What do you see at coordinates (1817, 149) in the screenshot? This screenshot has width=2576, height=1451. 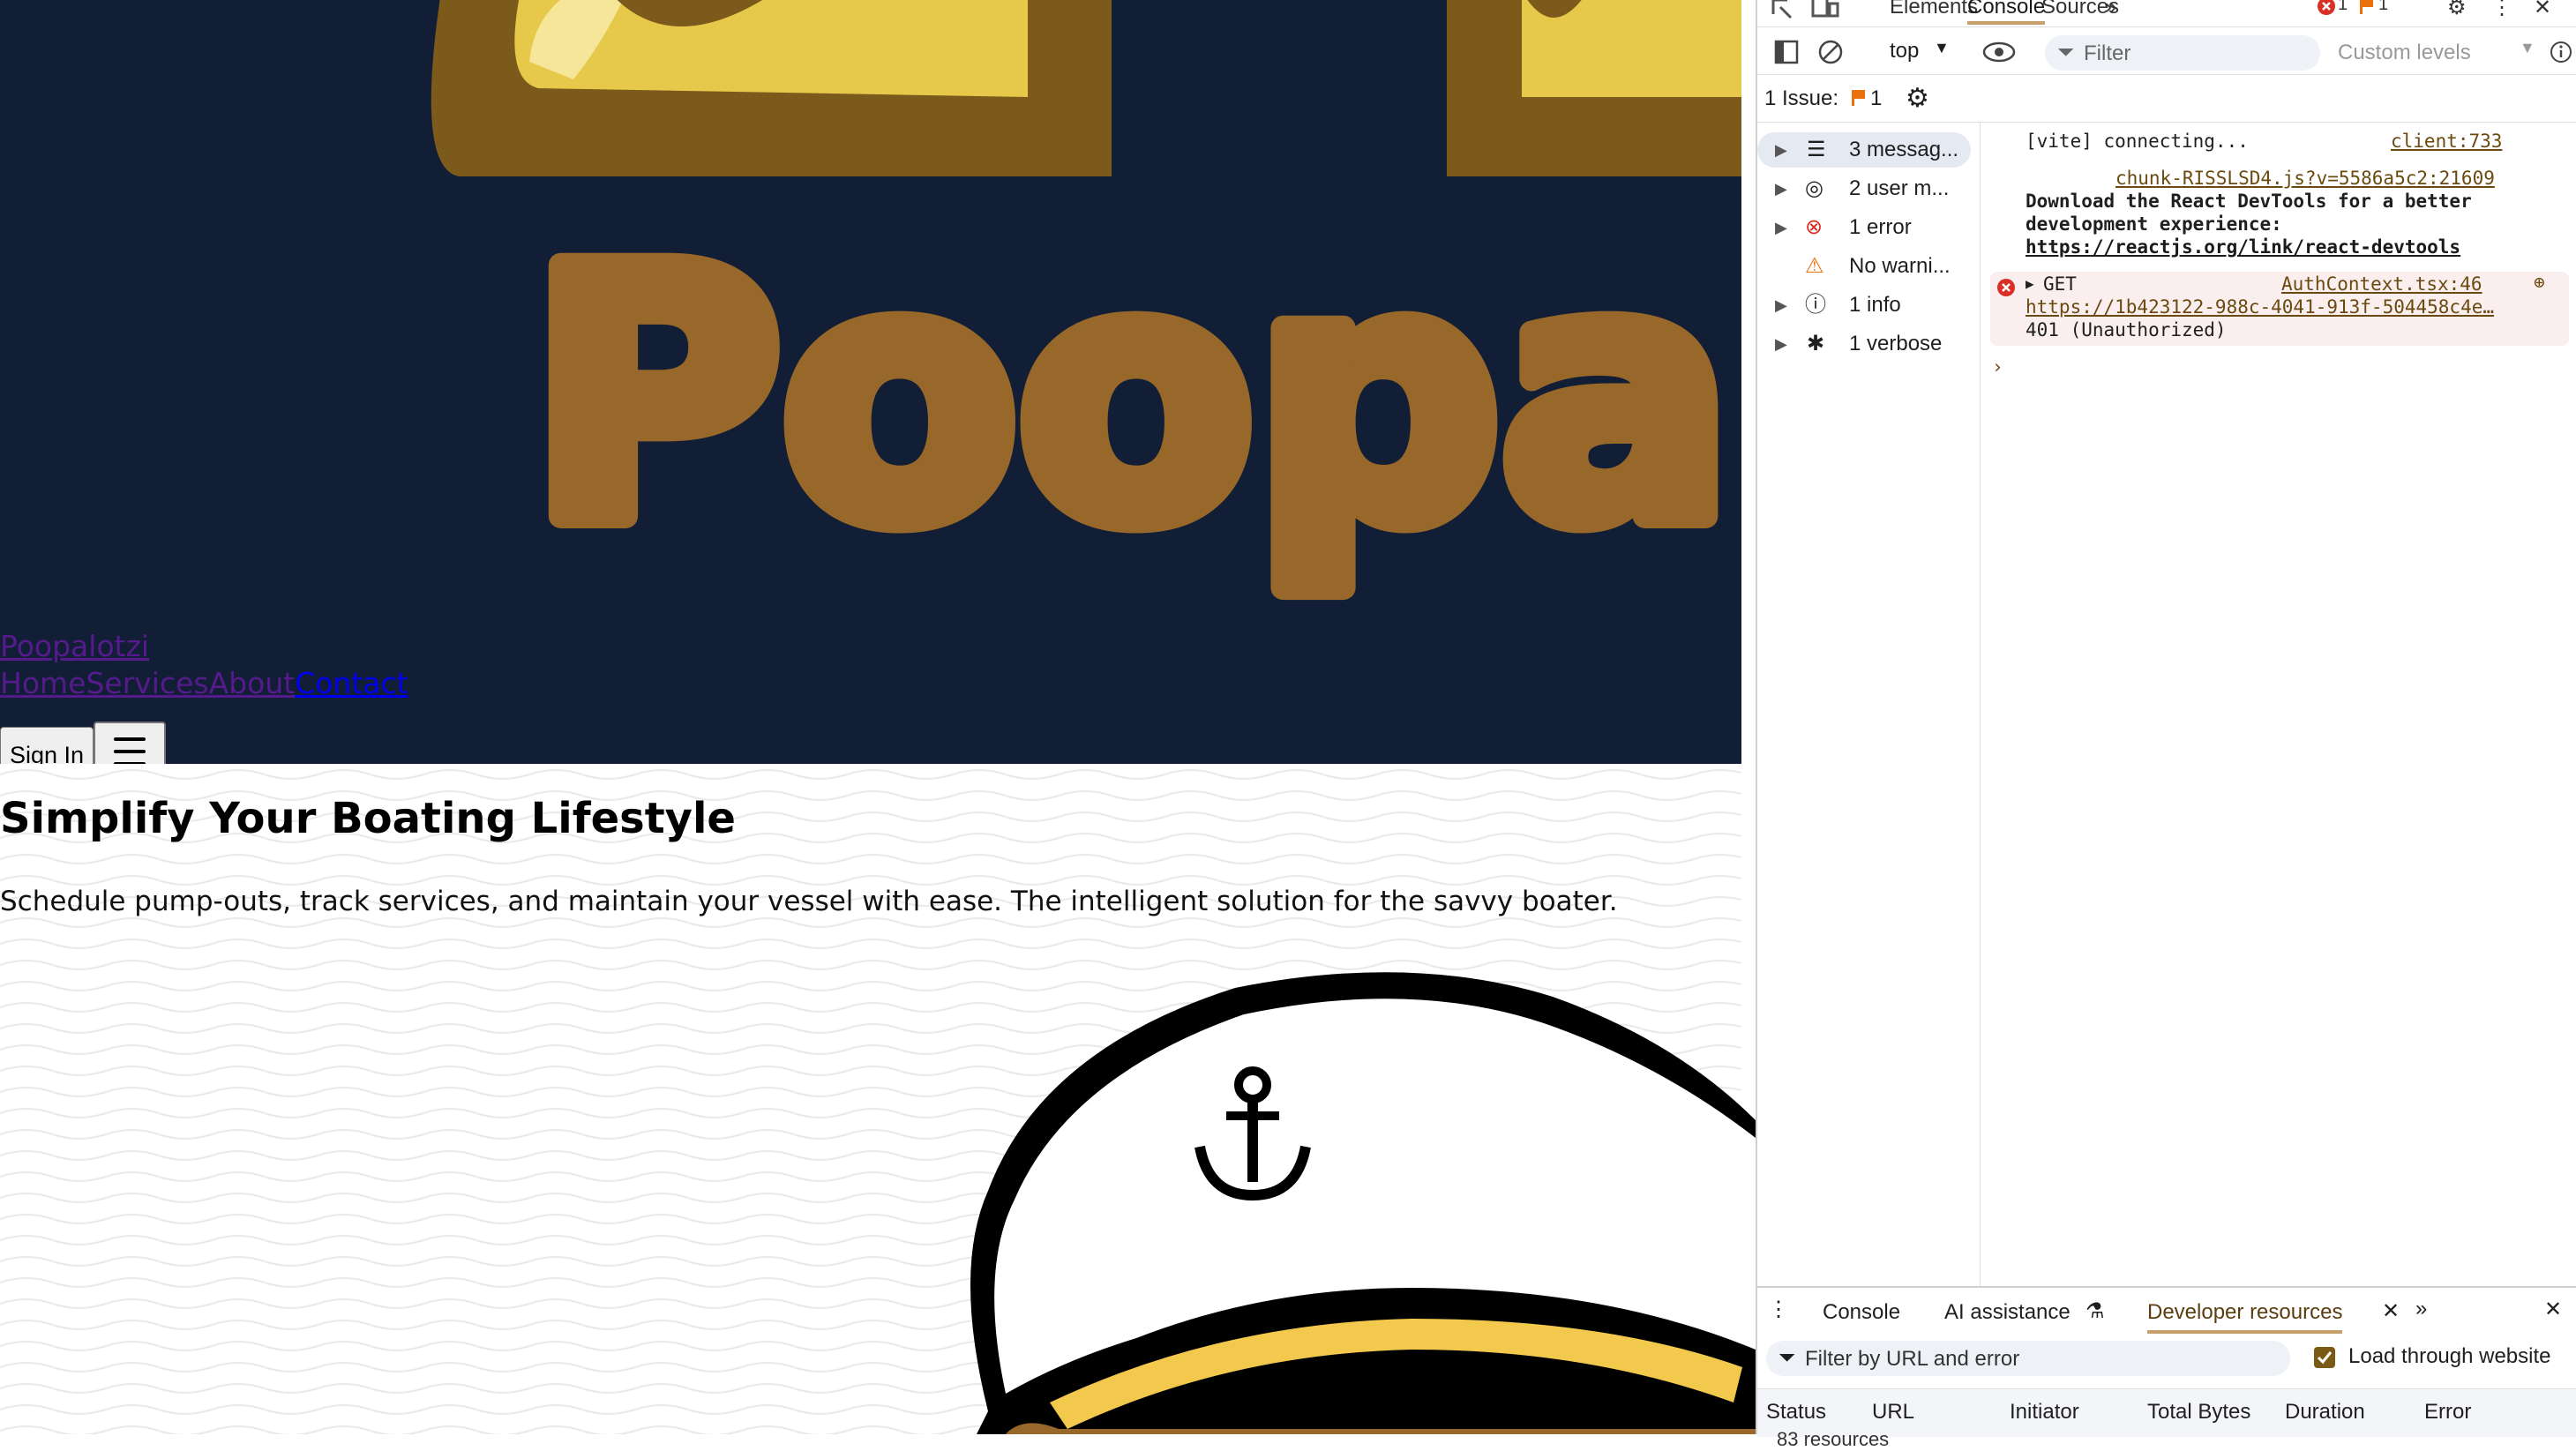 I see `list-icon: ☰` at bounding box center [1817, 149].